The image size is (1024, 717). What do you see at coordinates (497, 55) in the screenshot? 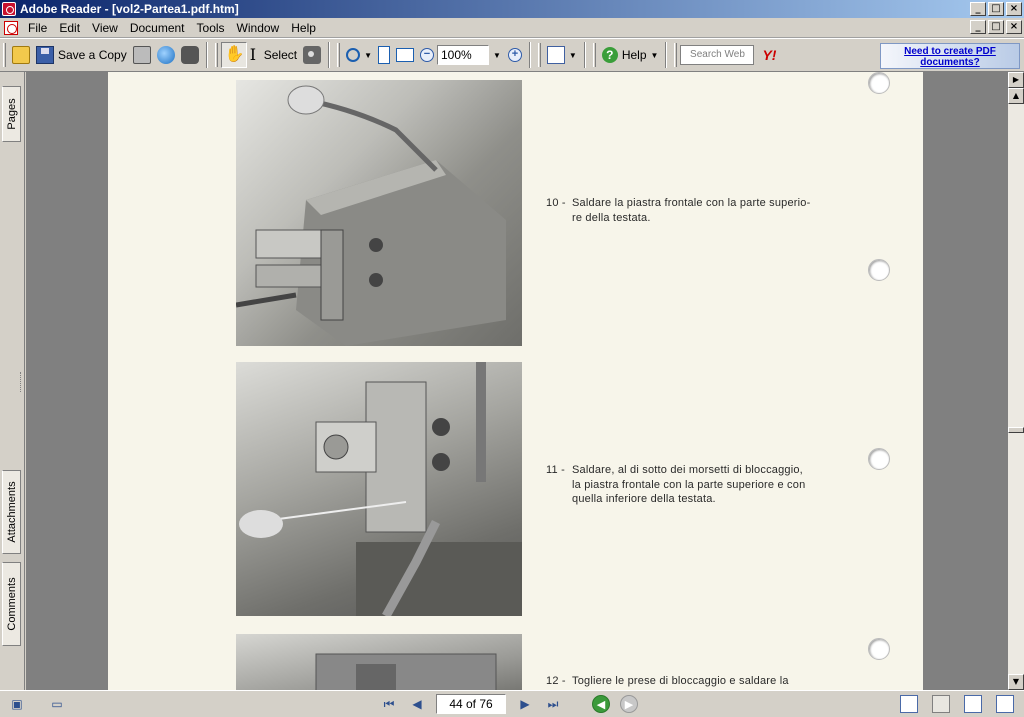
I see `zoom-dropdown-icon: ▼` at bounding box center [497, 55].